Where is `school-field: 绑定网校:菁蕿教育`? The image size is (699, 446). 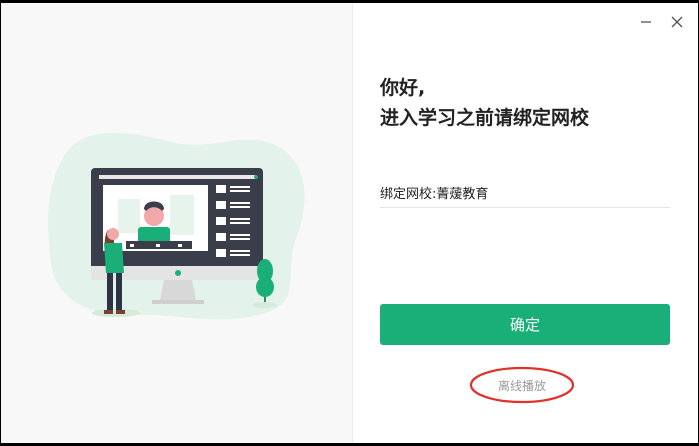
school-field: 绑定网校:菁蕿教育 is located at coordinates (525, 195).